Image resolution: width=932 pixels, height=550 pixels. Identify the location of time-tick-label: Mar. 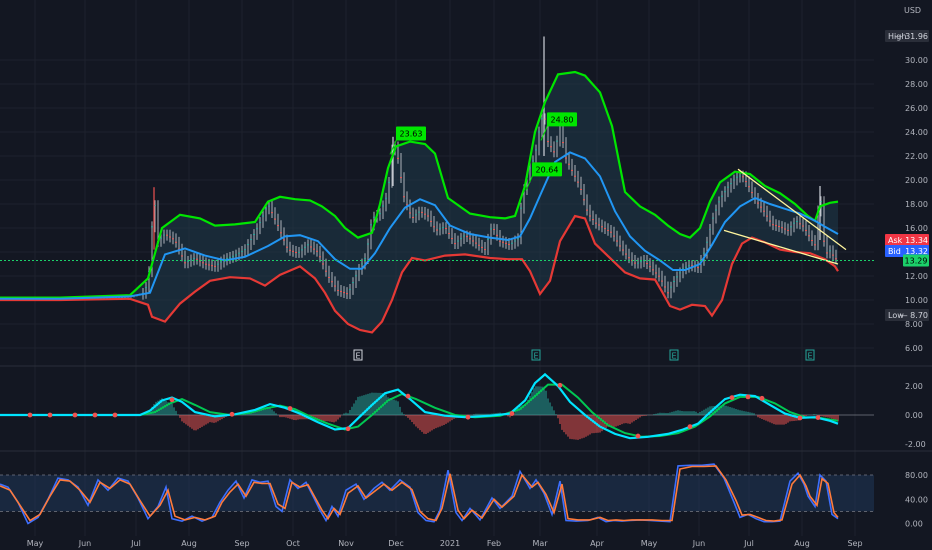
(540, 543).